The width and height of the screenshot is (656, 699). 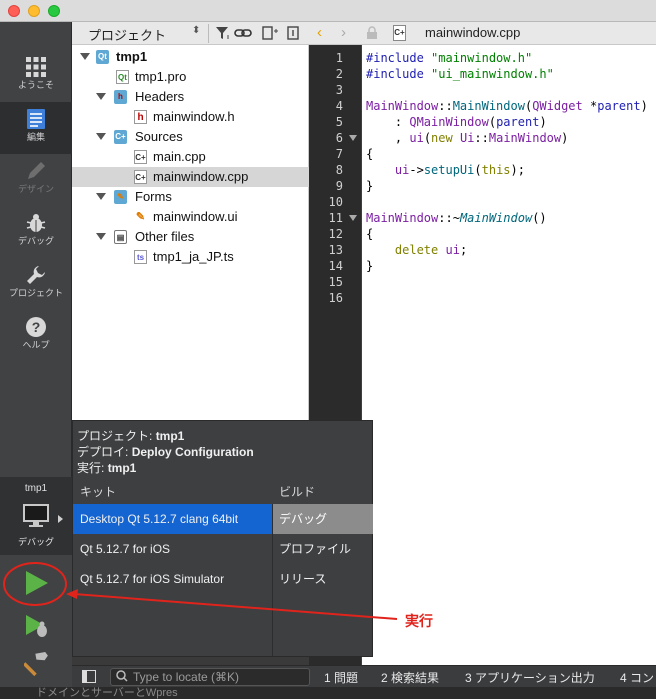 I want to click on arrow-head-icon, so click(x=72, y=594).